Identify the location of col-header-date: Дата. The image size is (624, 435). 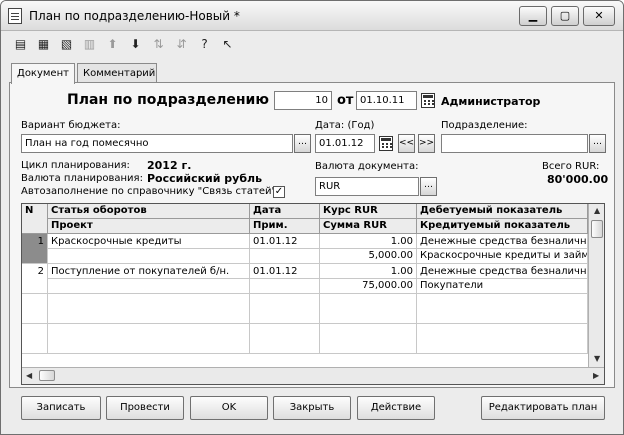
(285, 211).